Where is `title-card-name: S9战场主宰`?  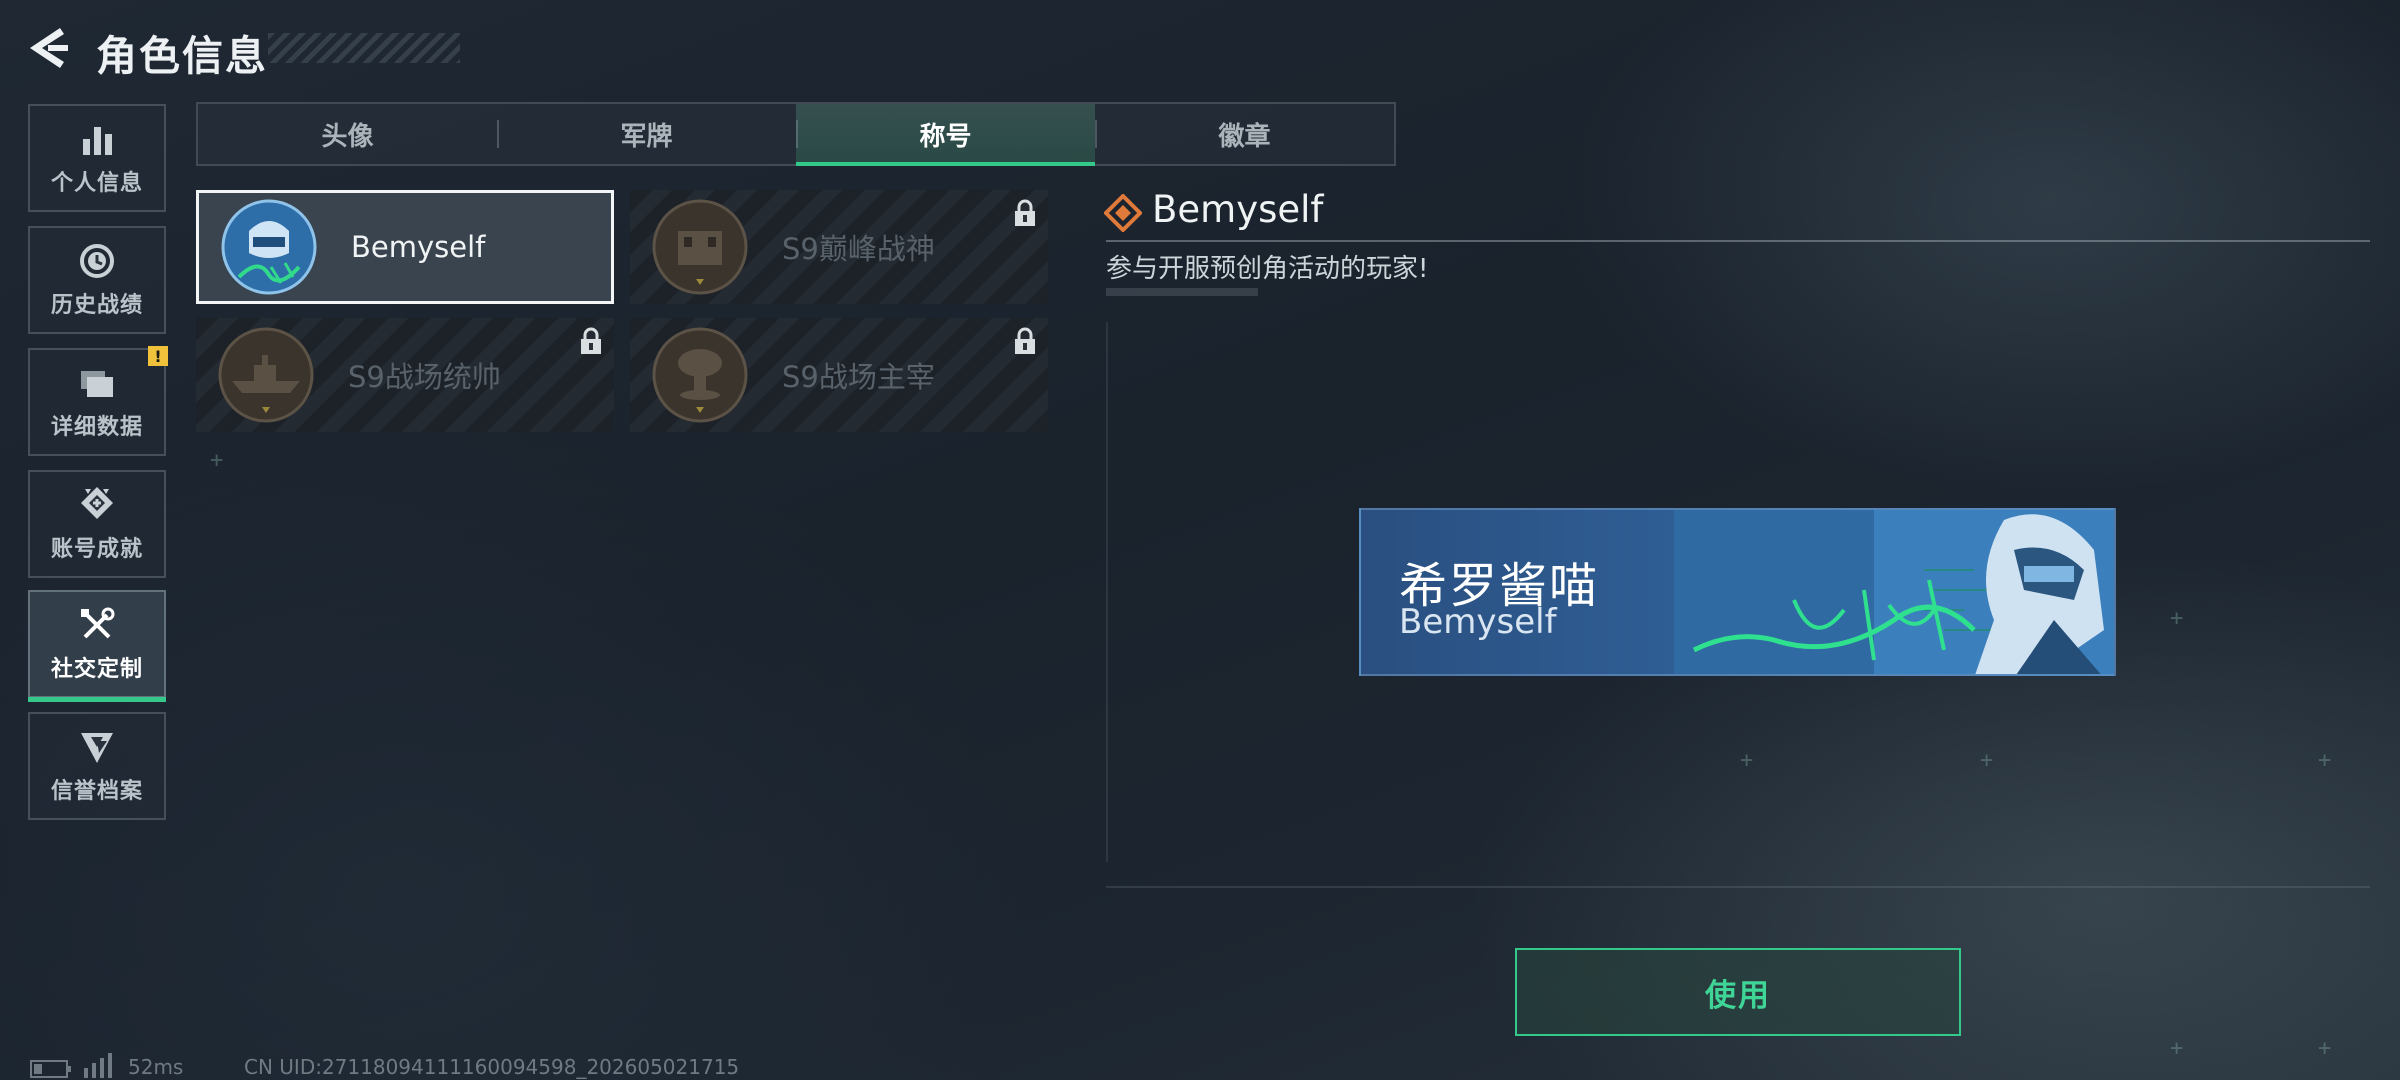
title-card-name: S9战场主宰 is located at coordinates (858, 377).